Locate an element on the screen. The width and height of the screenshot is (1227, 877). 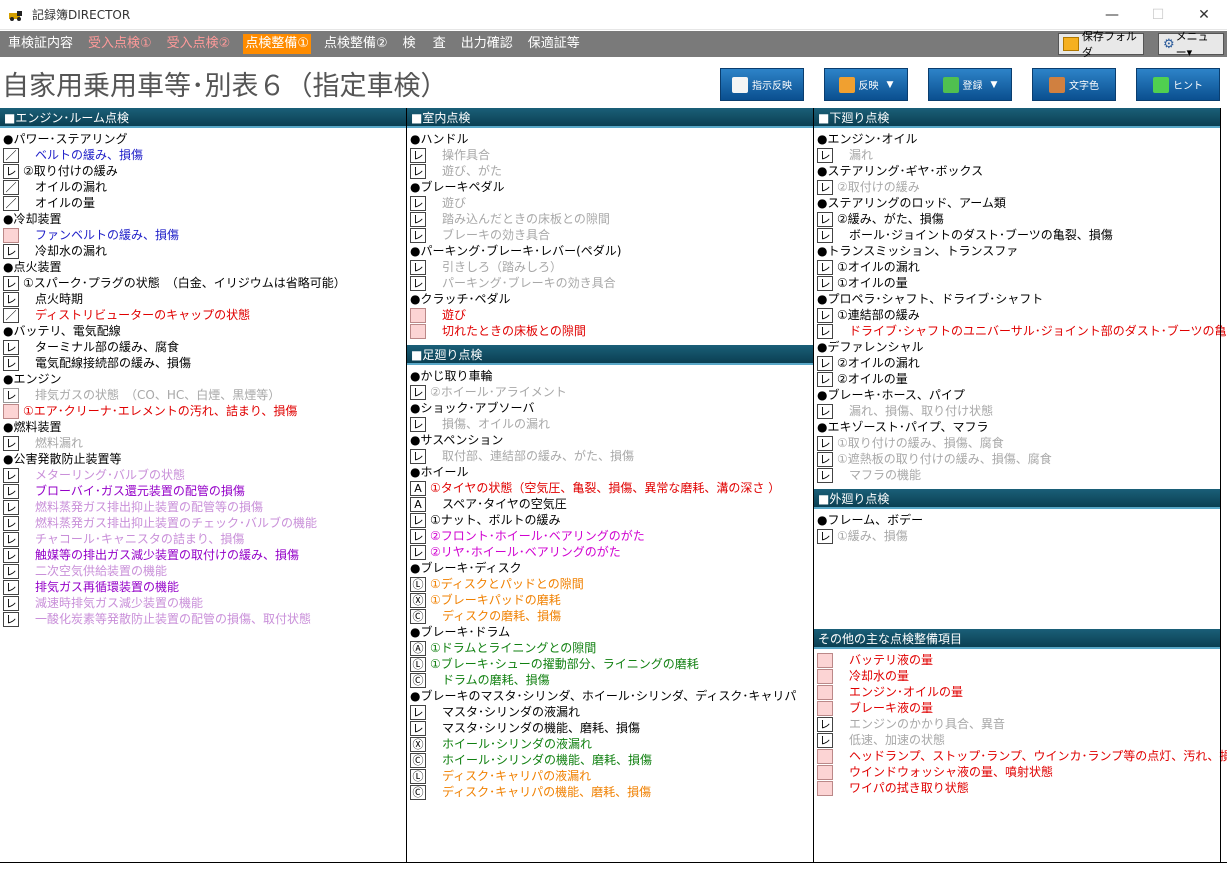
group-label: ●冷却装置 is located at coordinates (32, 219).